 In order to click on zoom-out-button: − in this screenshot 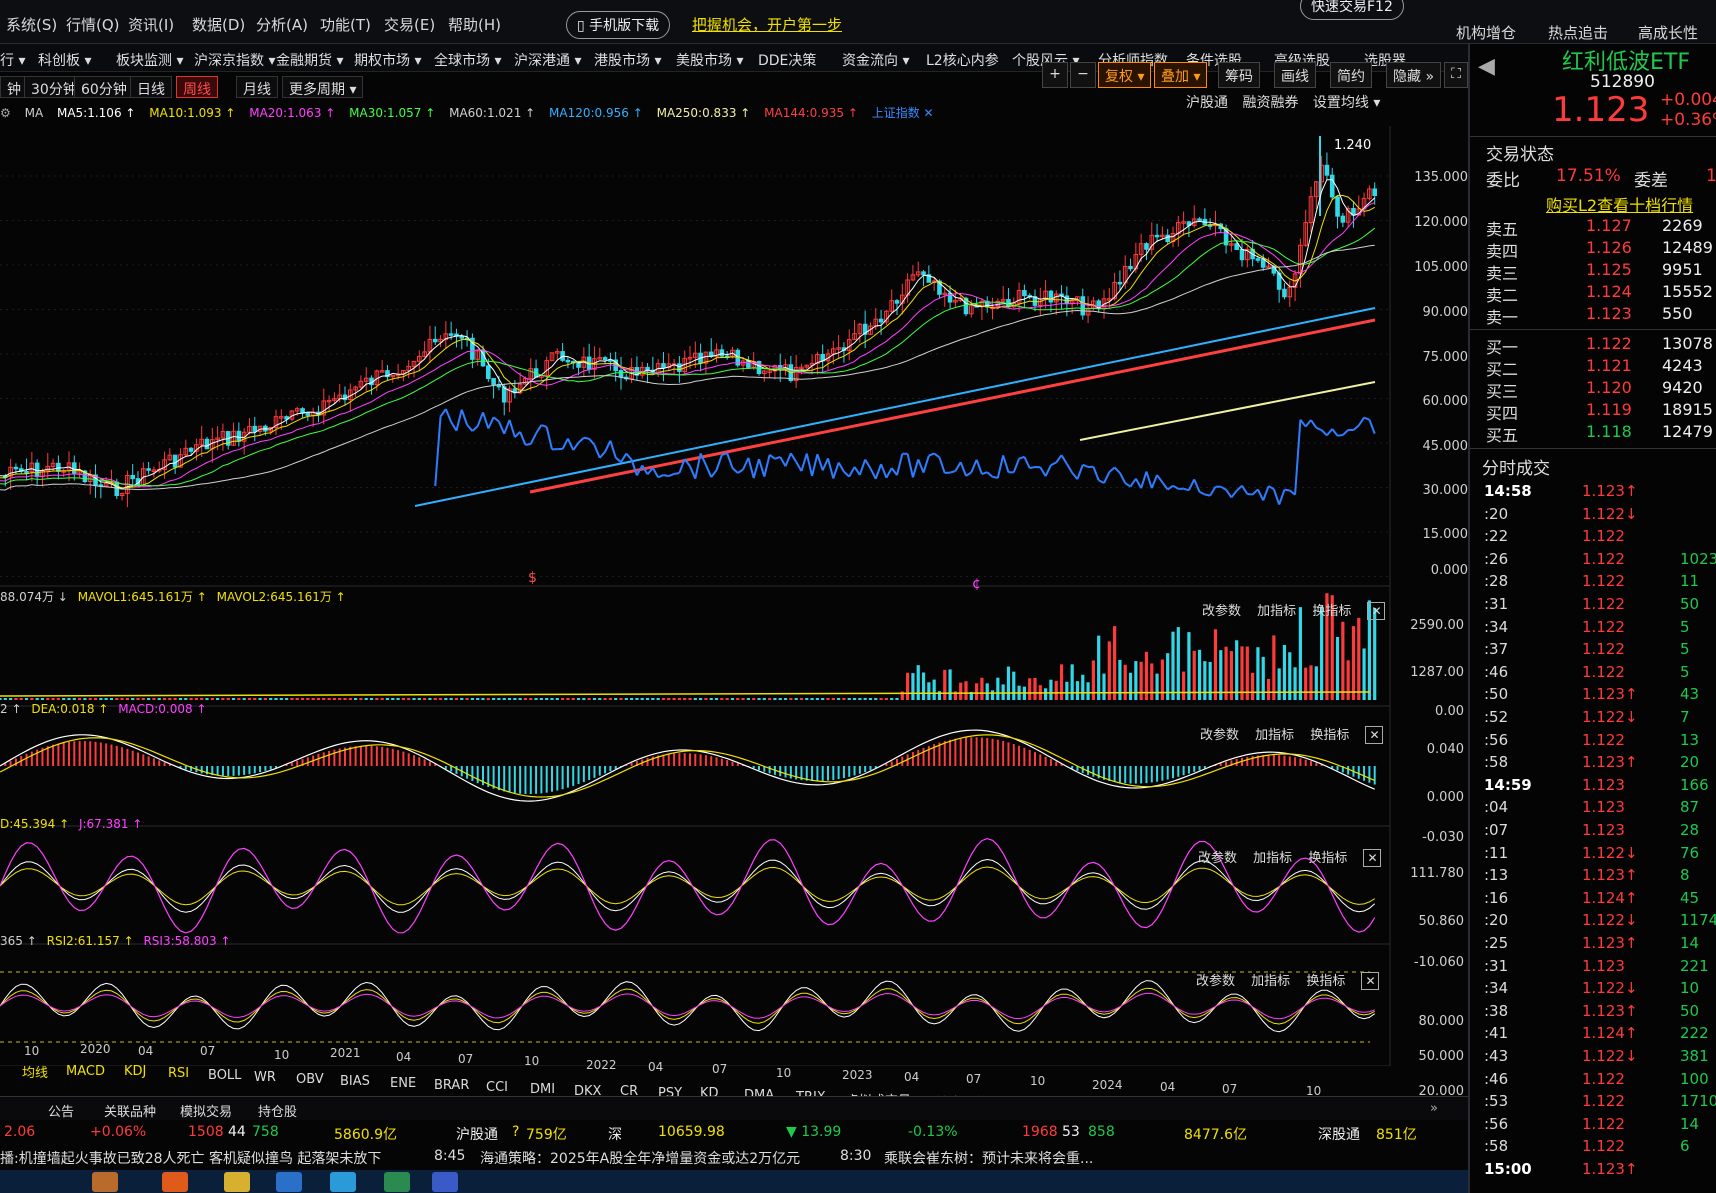, I will do `click(1083, 75)`.